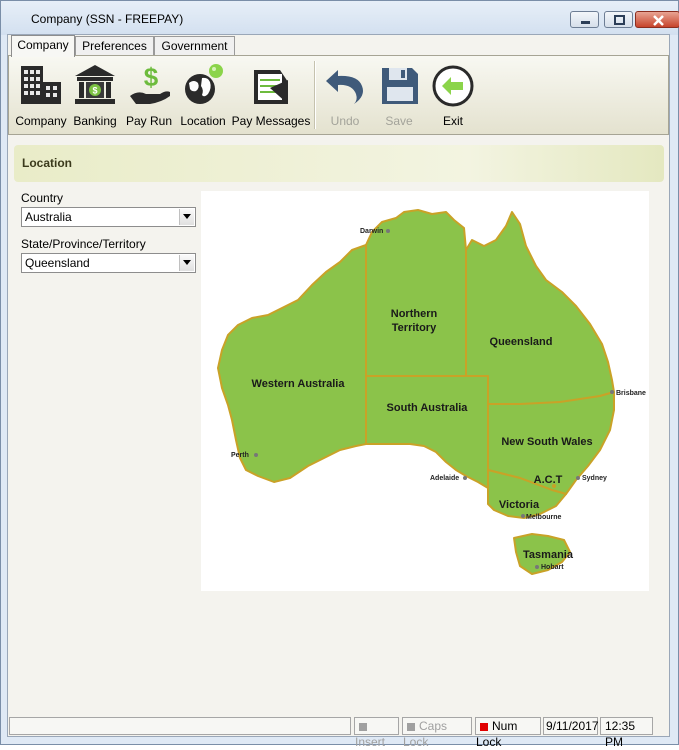 Image resolution: width=679 pixels, height=750 pixels. Describe the element at coordinates (548, 480) in the screenshot. I see `label-act: A.C.T` at that location.